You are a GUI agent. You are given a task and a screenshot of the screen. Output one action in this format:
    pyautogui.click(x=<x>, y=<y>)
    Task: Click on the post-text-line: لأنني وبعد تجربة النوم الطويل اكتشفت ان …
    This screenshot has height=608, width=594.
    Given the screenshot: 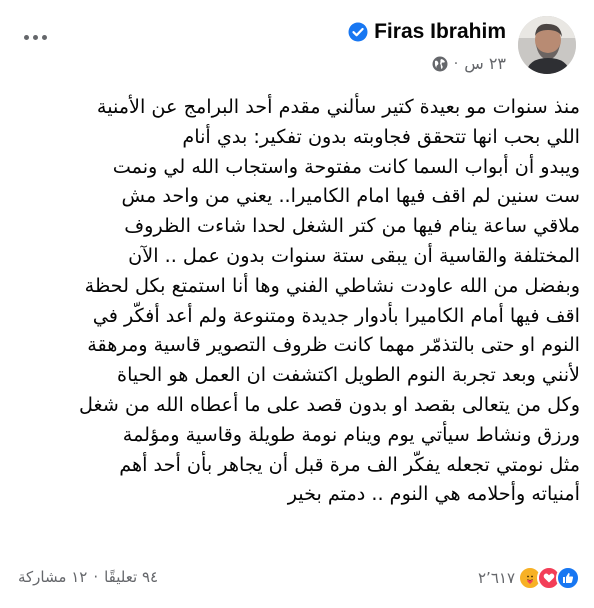 What is the action you would take?
    pyautogui.click(x=348, y=375)
    